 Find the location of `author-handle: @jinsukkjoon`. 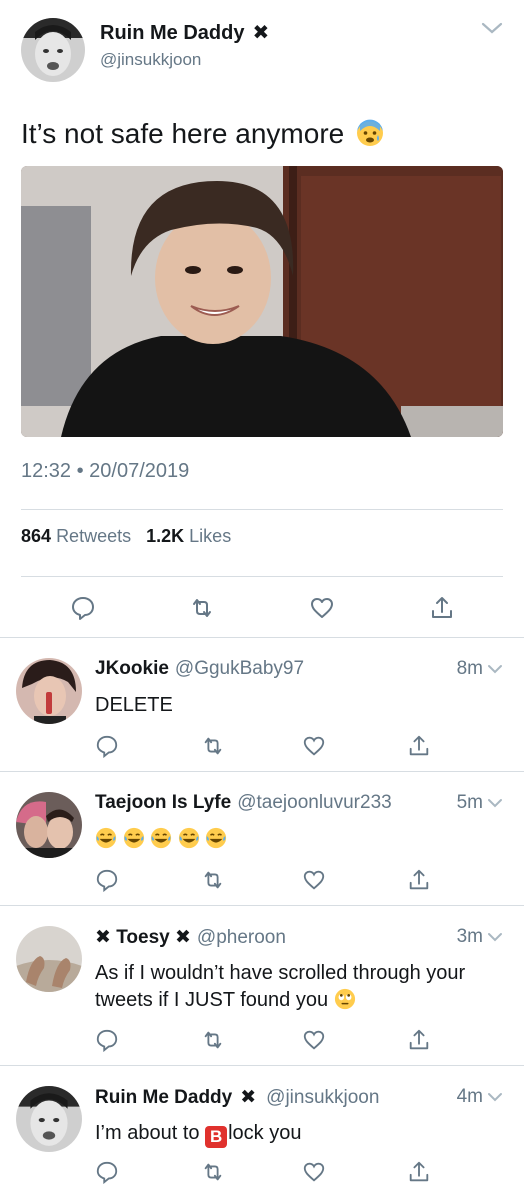

author-handle: @jinsukkjoon is located at coordinates (150, 60).